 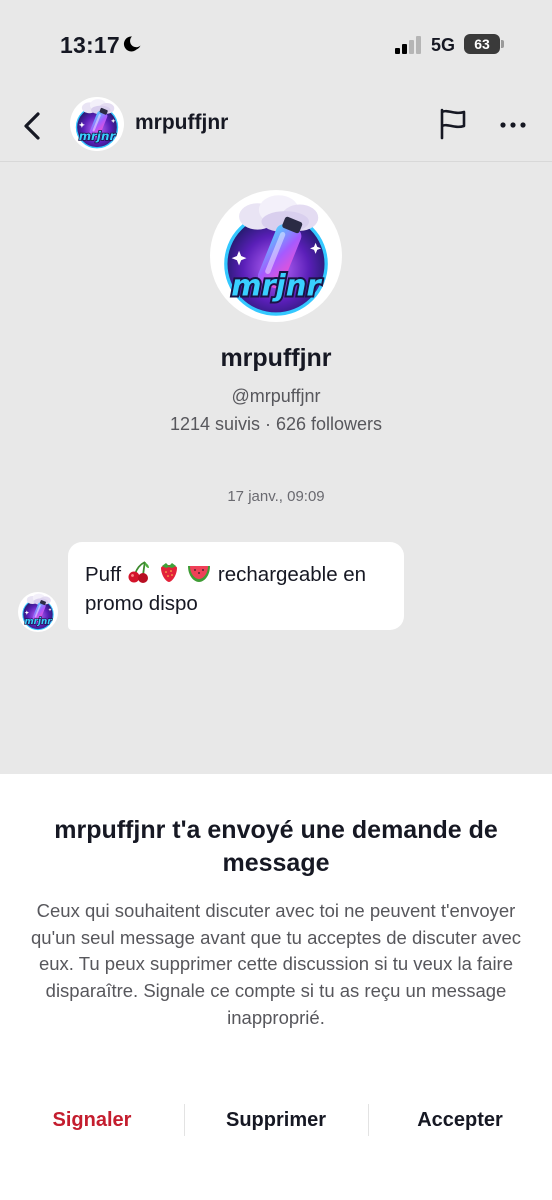 I want to click on profile-stats: 1214 suivis · 626 followers, so click(x=276, y=424).